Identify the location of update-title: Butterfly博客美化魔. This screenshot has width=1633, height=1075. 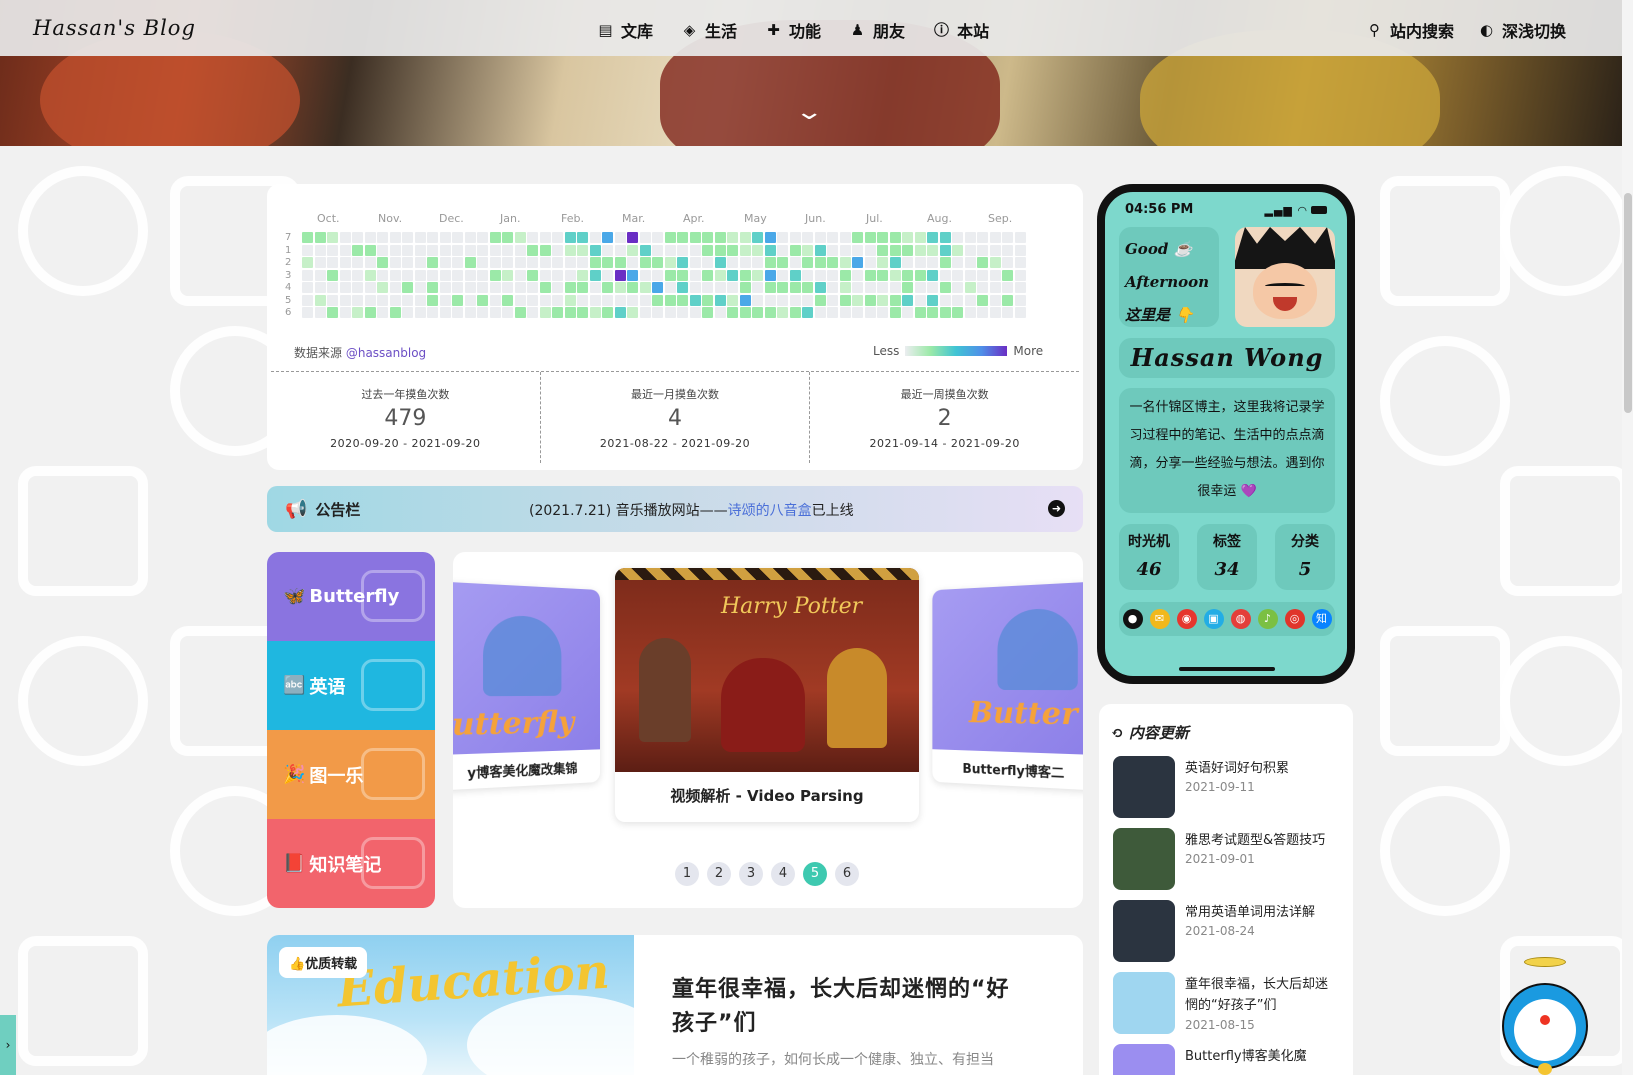
(1260, 1056).